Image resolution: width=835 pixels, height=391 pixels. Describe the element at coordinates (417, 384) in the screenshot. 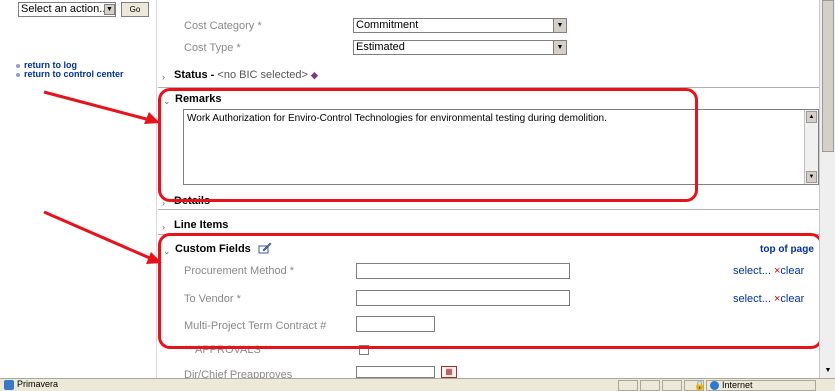

I see `browser-statusbar: Primavera 🔒 Internet` at that location.